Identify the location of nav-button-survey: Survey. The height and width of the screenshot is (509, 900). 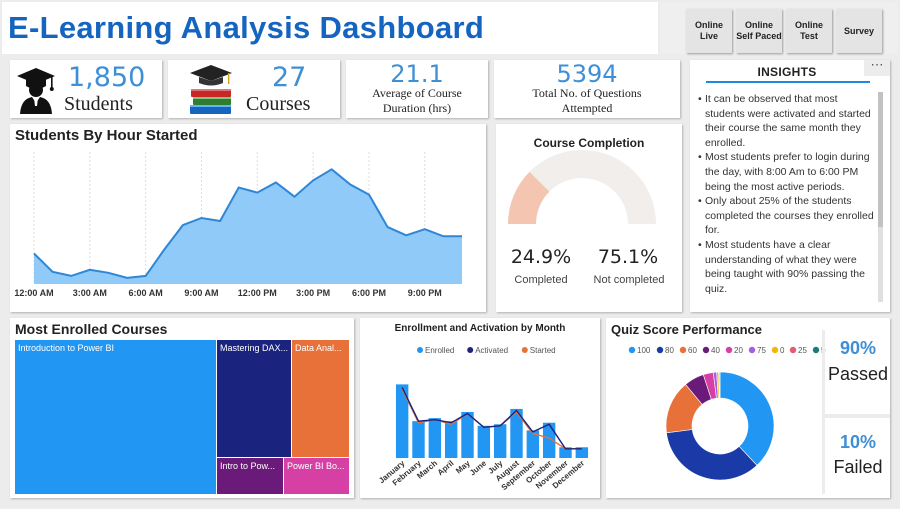
(859, 31).